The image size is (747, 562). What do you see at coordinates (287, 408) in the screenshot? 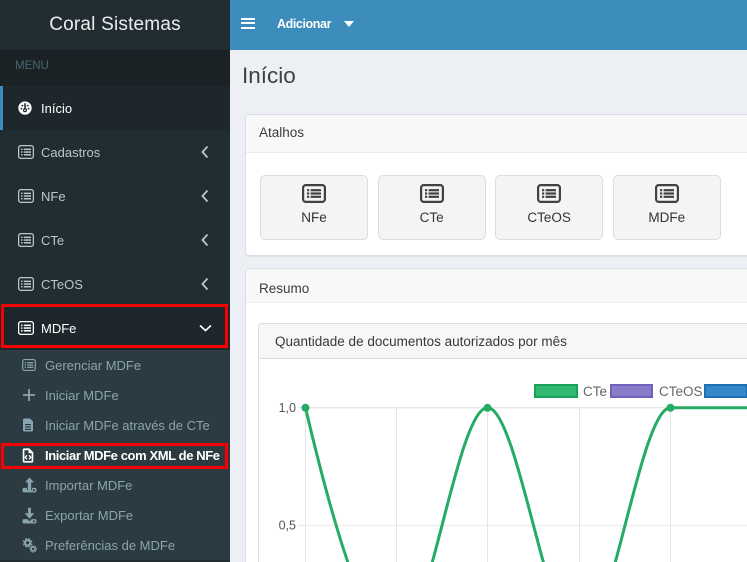
I see `svg-text: 1,0` at bounding box center [287, 408].